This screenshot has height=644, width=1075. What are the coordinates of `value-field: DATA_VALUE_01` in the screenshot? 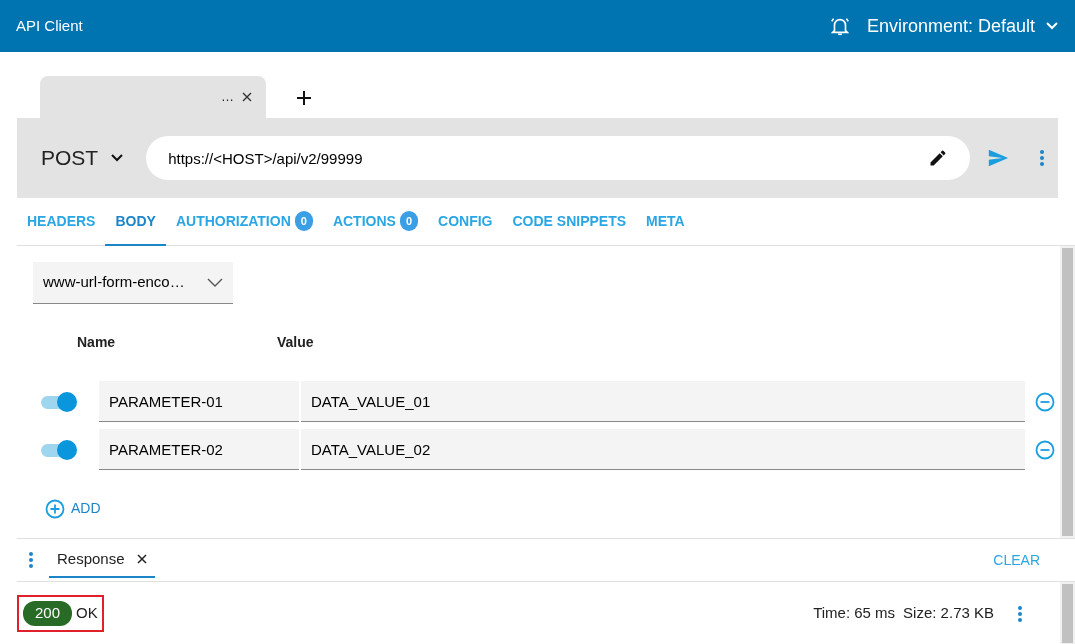 It's located at (663, 401).